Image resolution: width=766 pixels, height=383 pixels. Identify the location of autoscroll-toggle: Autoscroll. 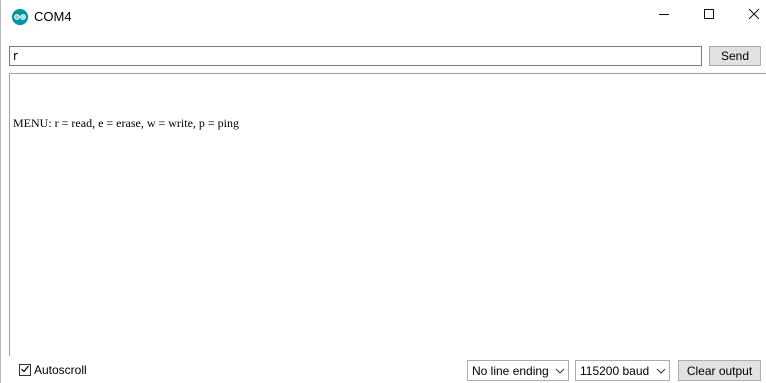
(53, 370).